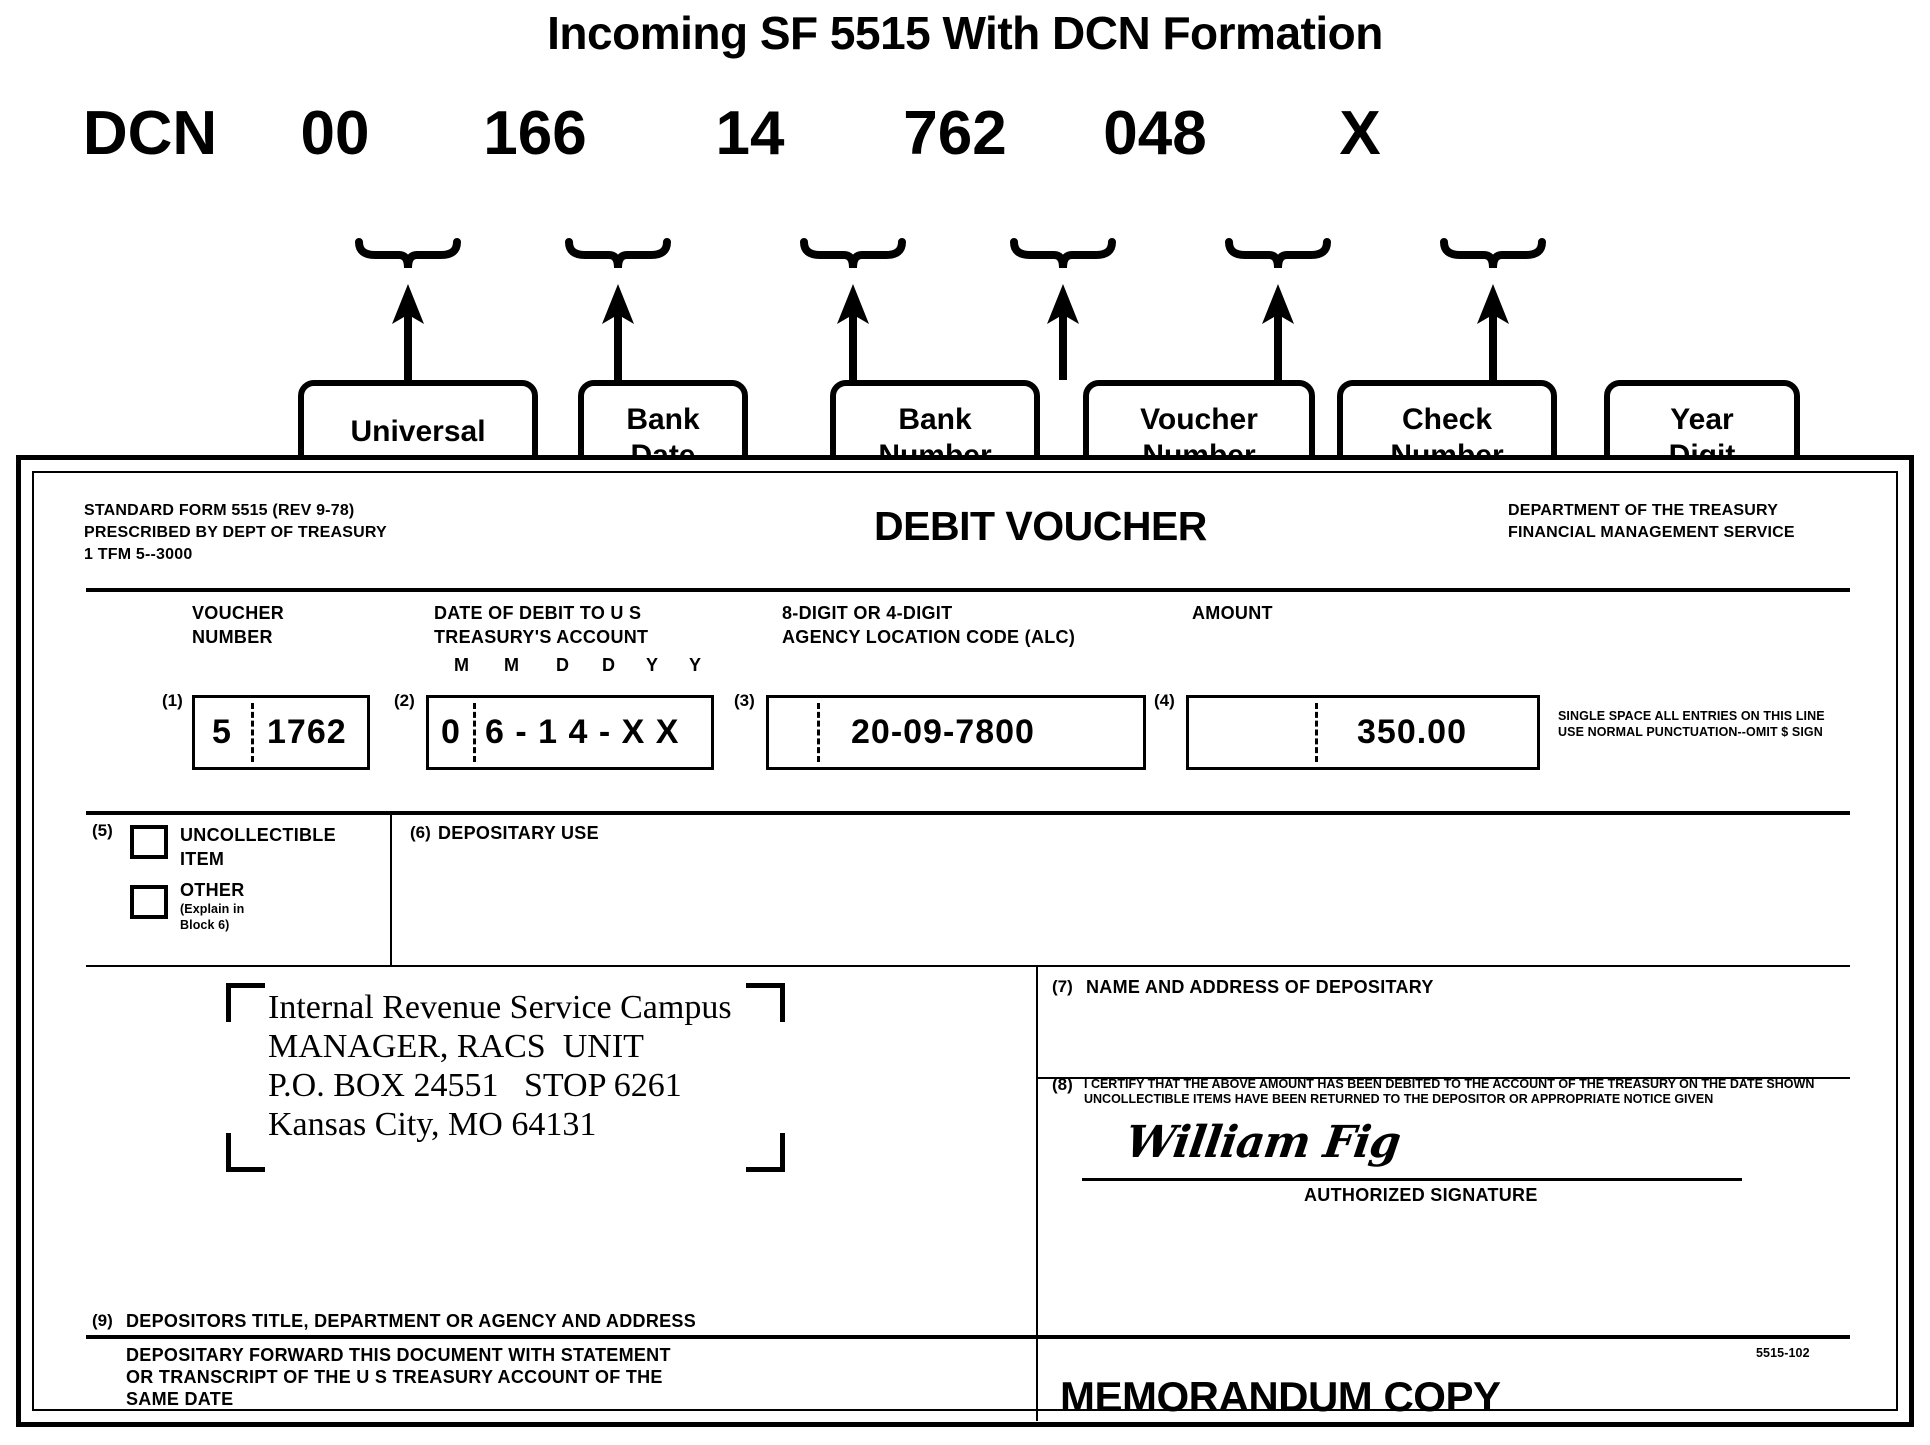  I want to click on label-other-sub: (Explain in Block 6), so click(212, 917).